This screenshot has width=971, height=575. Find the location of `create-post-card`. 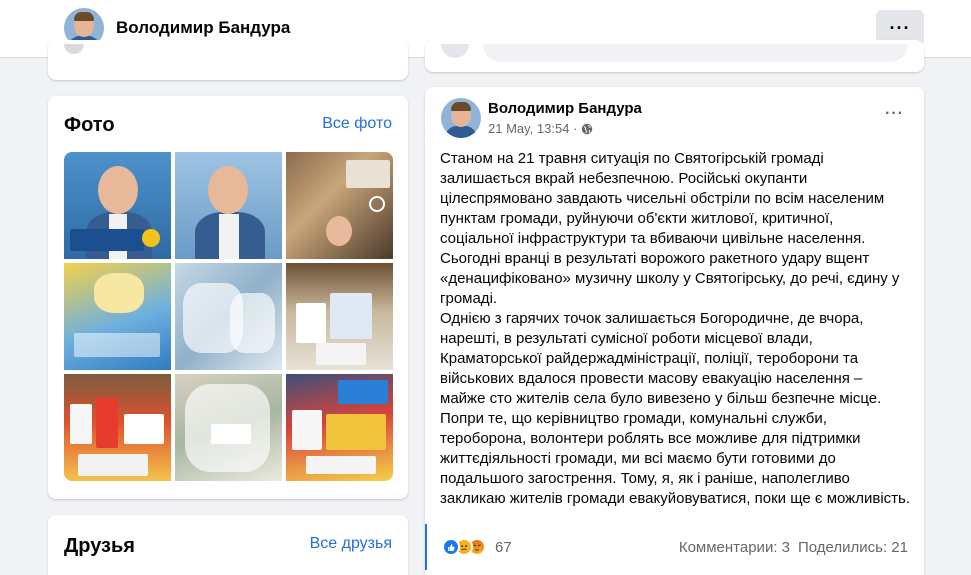

create-post-card is located at coordinates (674, 56).